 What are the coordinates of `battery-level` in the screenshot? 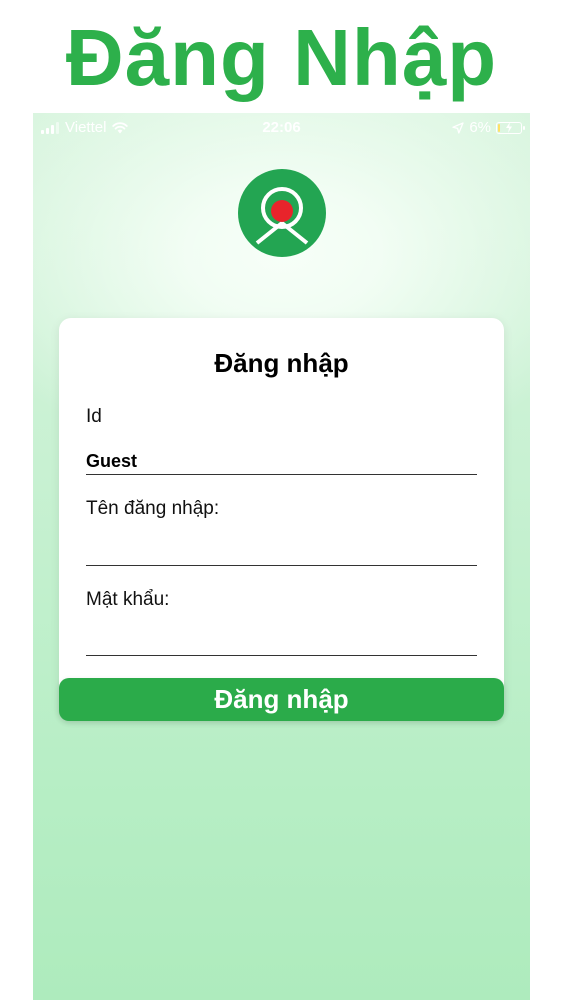 It's located at (499, 127).